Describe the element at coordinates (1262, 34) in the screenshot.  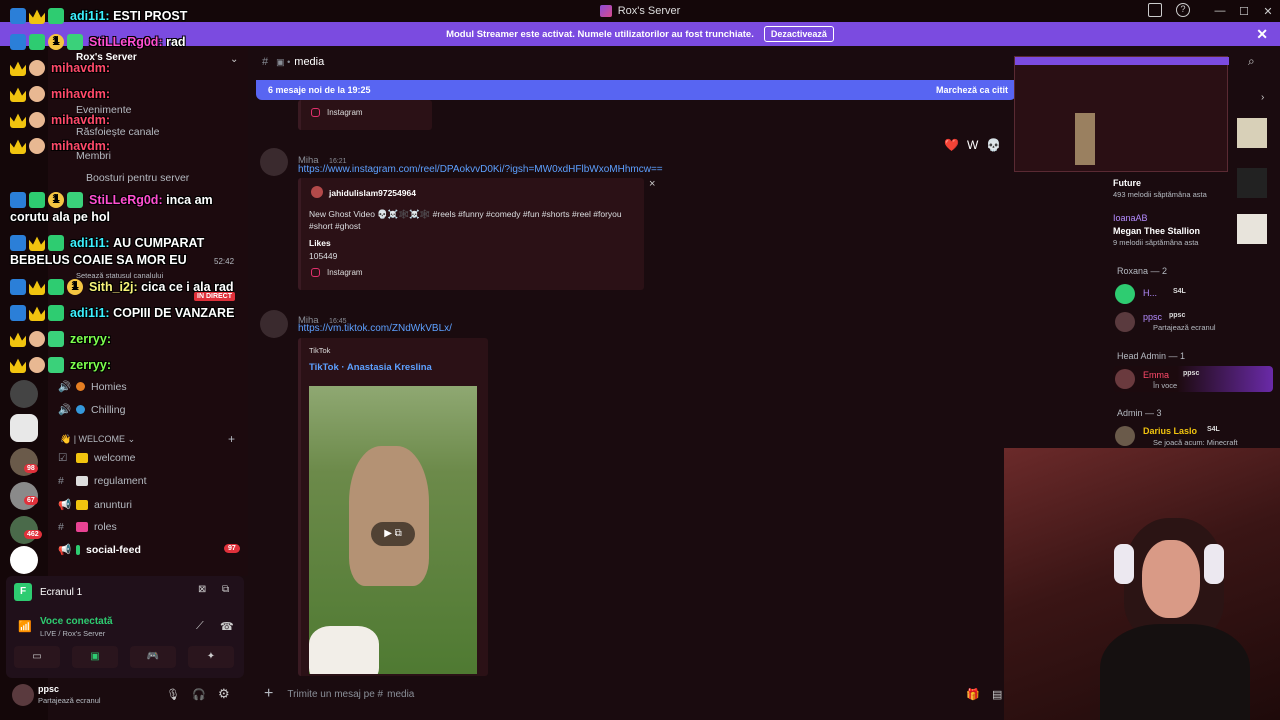
I see `close-banner-icon: ✕` at that location.